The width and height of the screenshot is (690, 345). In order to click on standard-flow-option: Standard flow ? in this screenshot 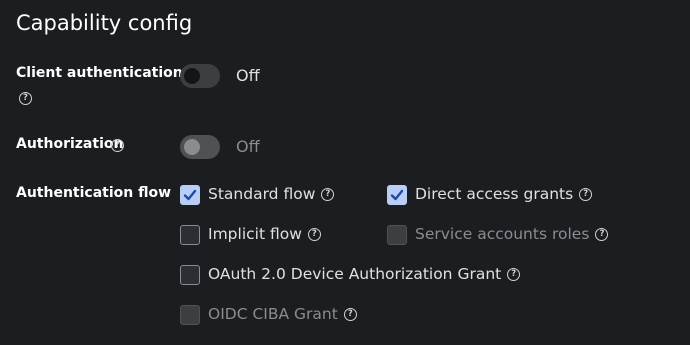, I will do `click(271, 194)`.